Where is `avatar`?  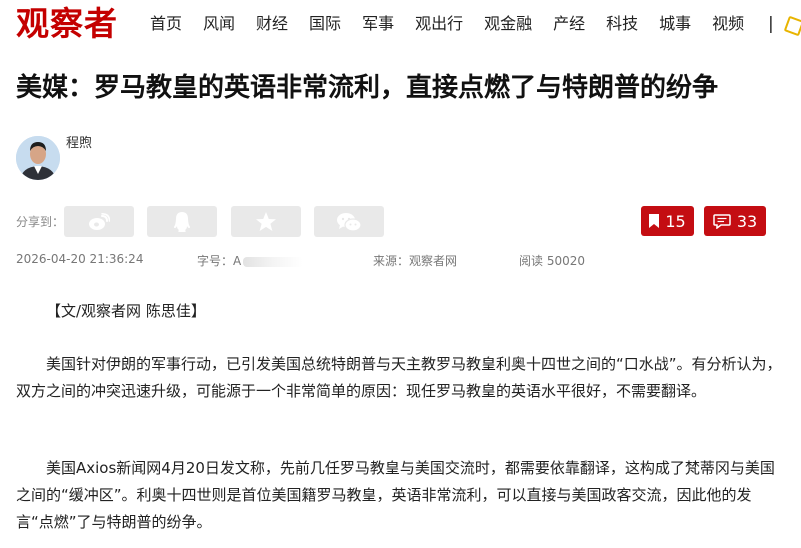 avatar is located at coordinates (38, 158).